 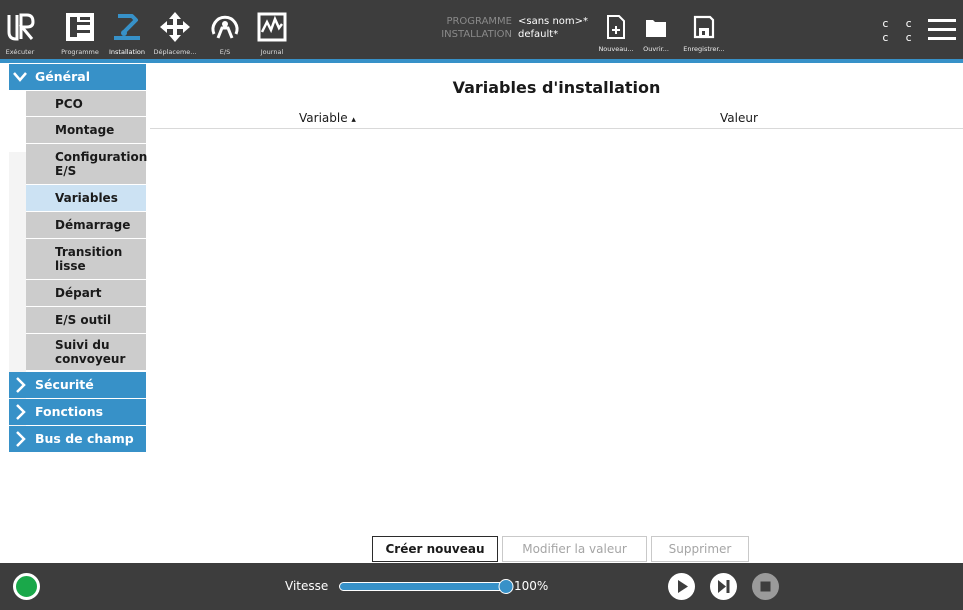 What do you see at coordinates (272, 27) in the screenshot?
I see `log-chart-icon` at bounding box center [272, 27].